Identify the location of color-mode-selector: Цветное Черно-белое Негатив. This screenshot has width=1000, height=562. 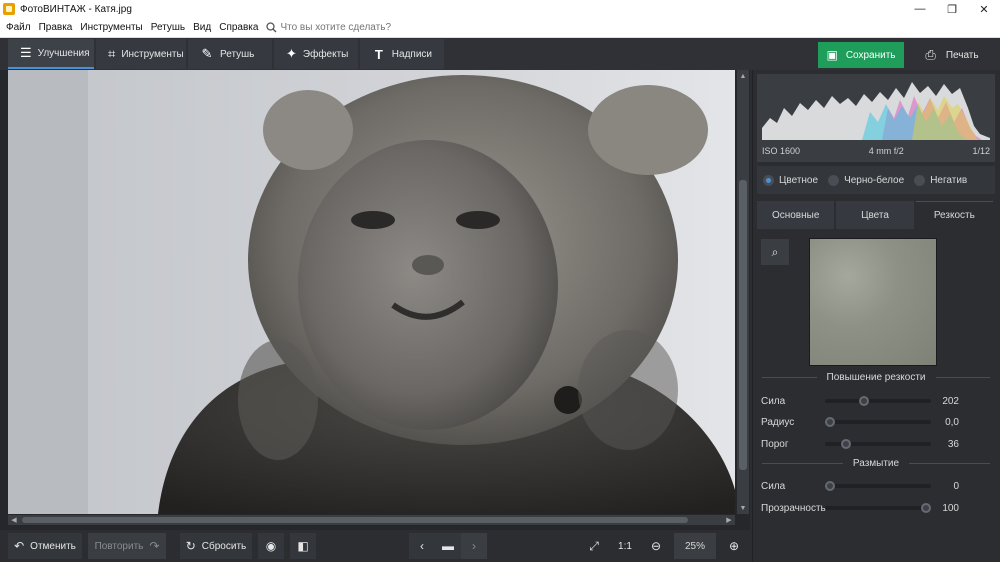
(876, 180).